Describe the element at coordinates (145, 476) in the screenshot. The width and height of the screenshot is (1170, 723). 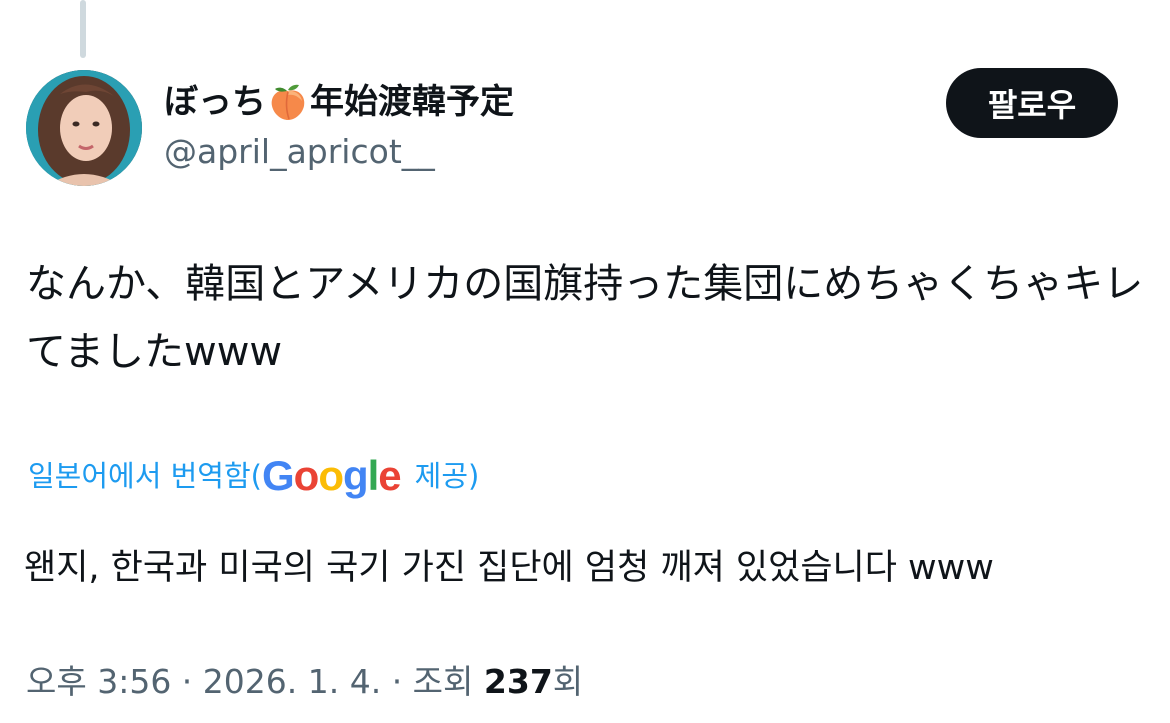
I see `translation-prefix: 일본어에서 번역함(` at that location.